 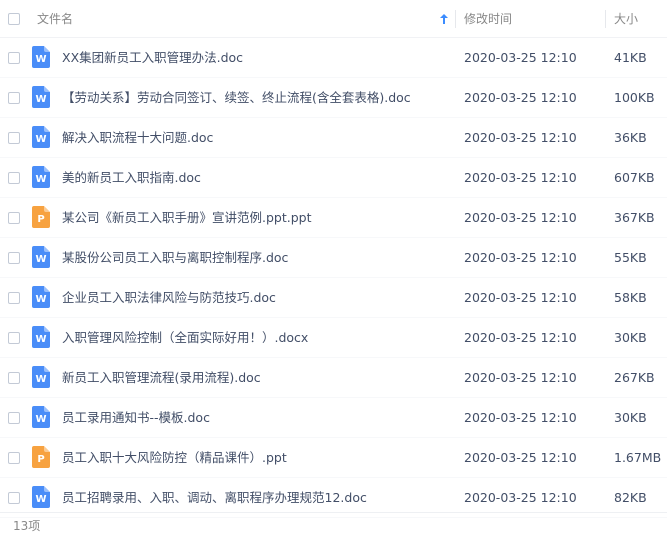 What do you see at coordinates (152, 58) in the screenshot?
I see `file-name-link: XX集团新员工入职管理办法.doc` at bounding box center [152, 58].